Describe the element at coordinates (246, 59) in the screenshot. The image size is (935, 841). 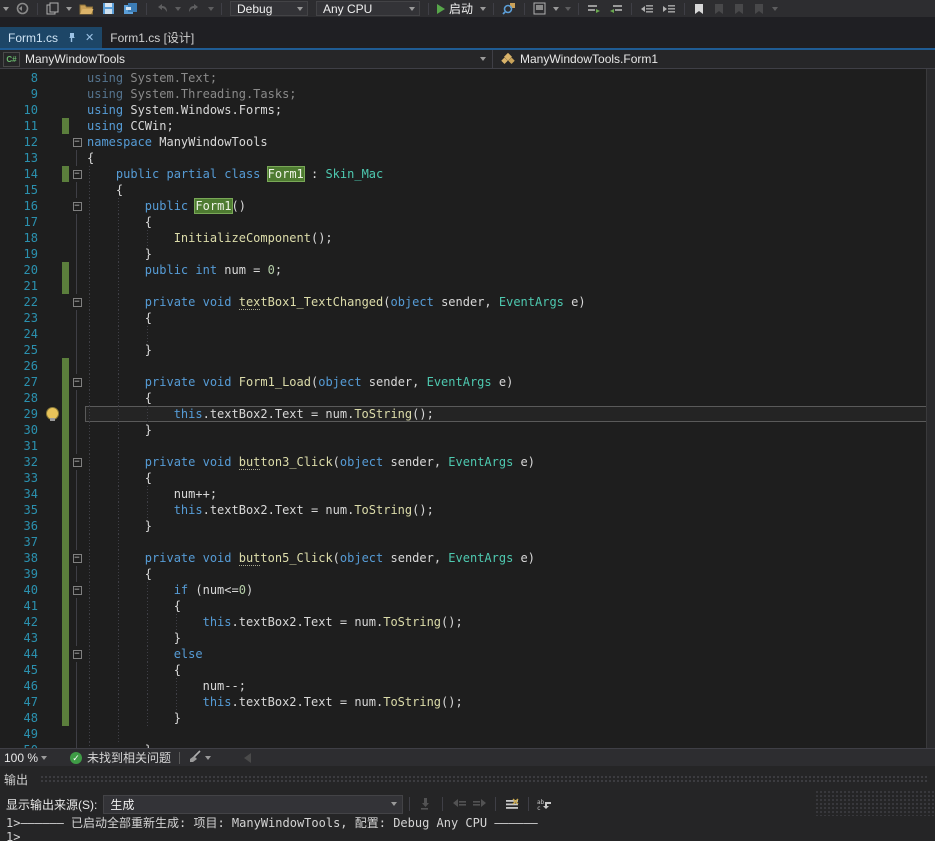
I see `project-dropdown: C# ManyWindowTools` at that location.